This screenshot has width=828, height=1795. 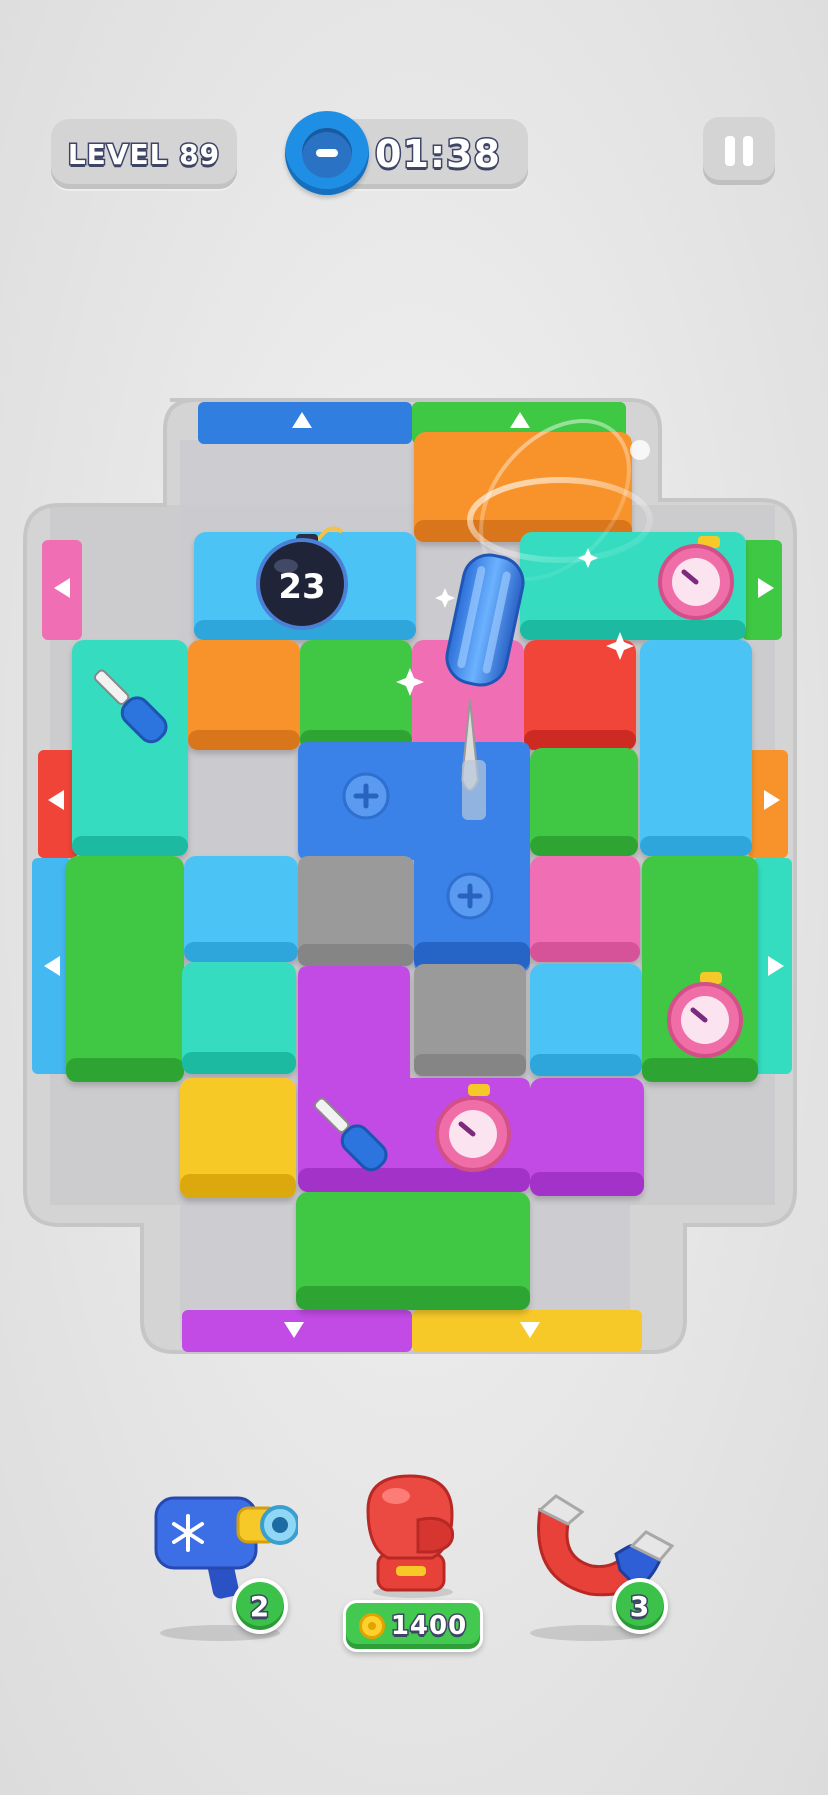 I want to click on block-sky-lower, so click(x=586, y=1020).